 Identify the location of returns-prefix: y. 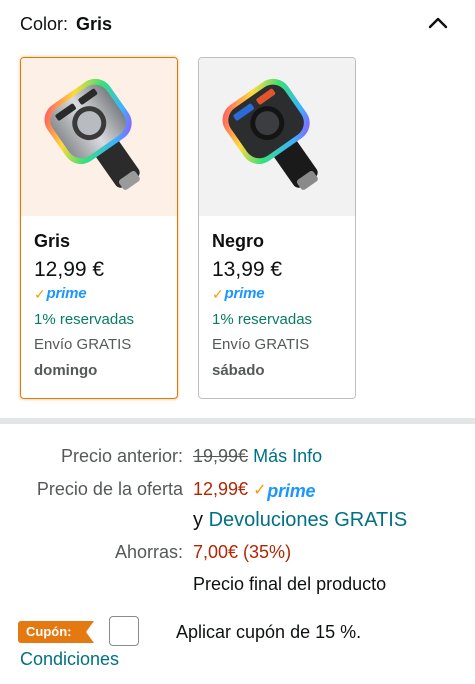
(198, 520).